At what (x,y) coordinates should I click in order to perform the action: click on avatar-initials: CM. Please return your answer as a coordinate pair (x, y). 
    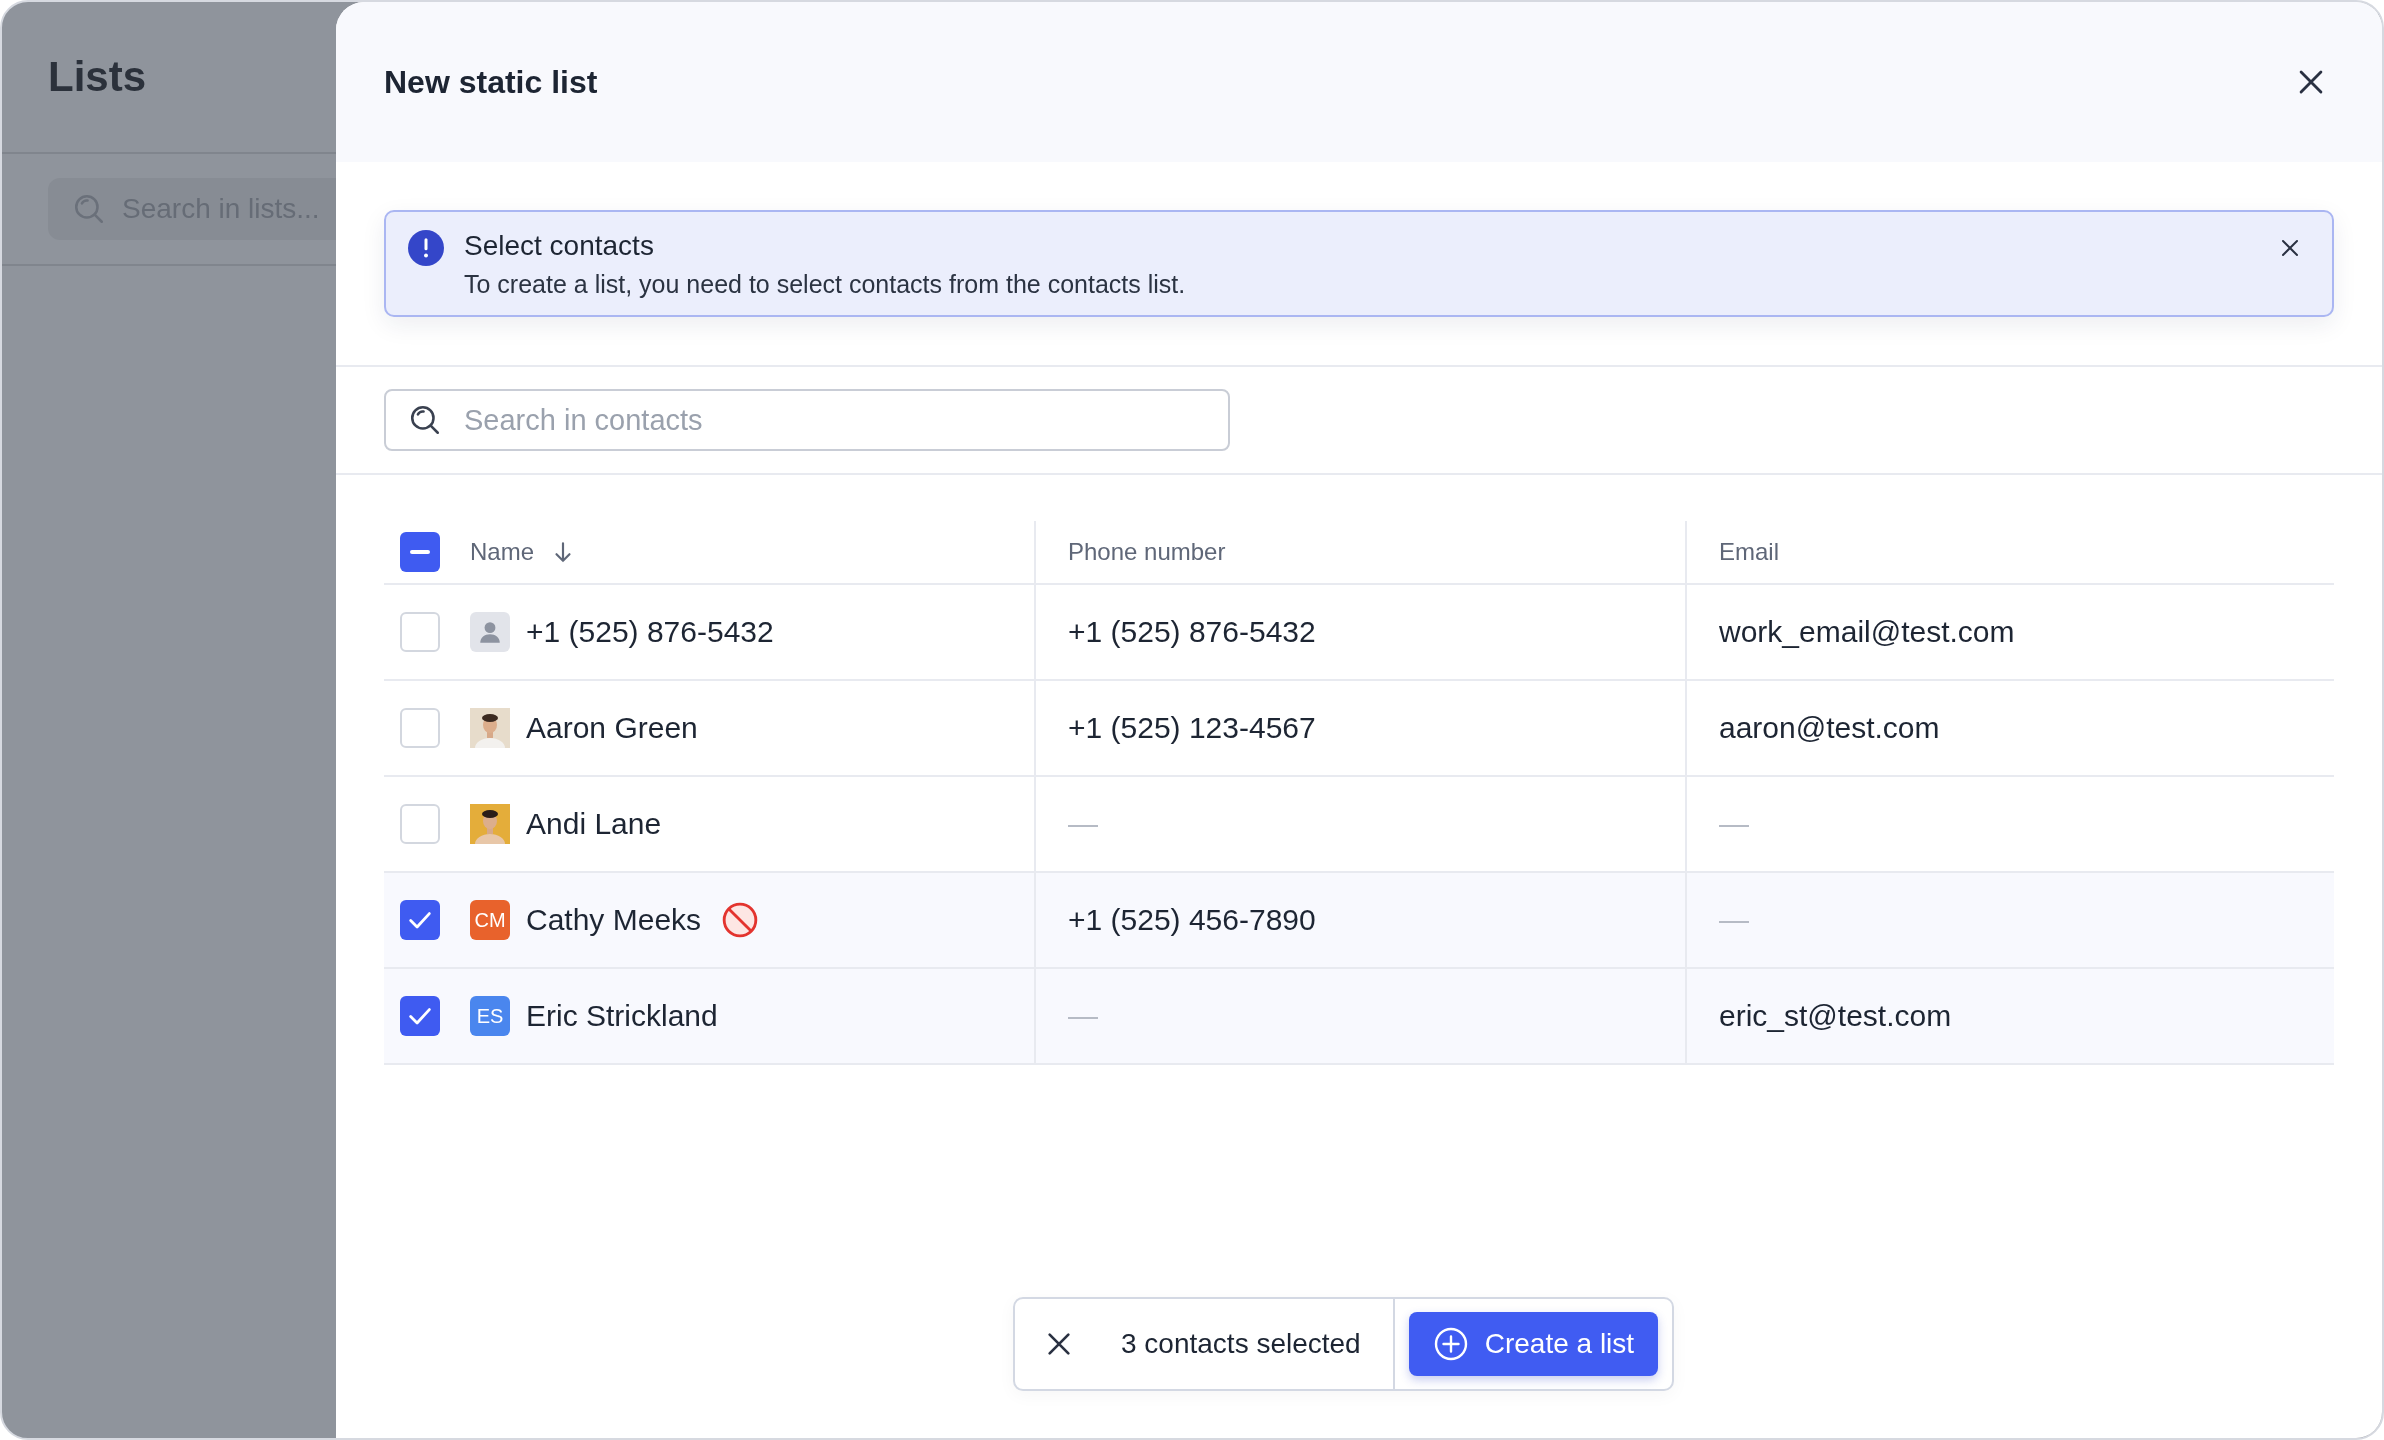
    Looking at the image, I should click on (490, 920).